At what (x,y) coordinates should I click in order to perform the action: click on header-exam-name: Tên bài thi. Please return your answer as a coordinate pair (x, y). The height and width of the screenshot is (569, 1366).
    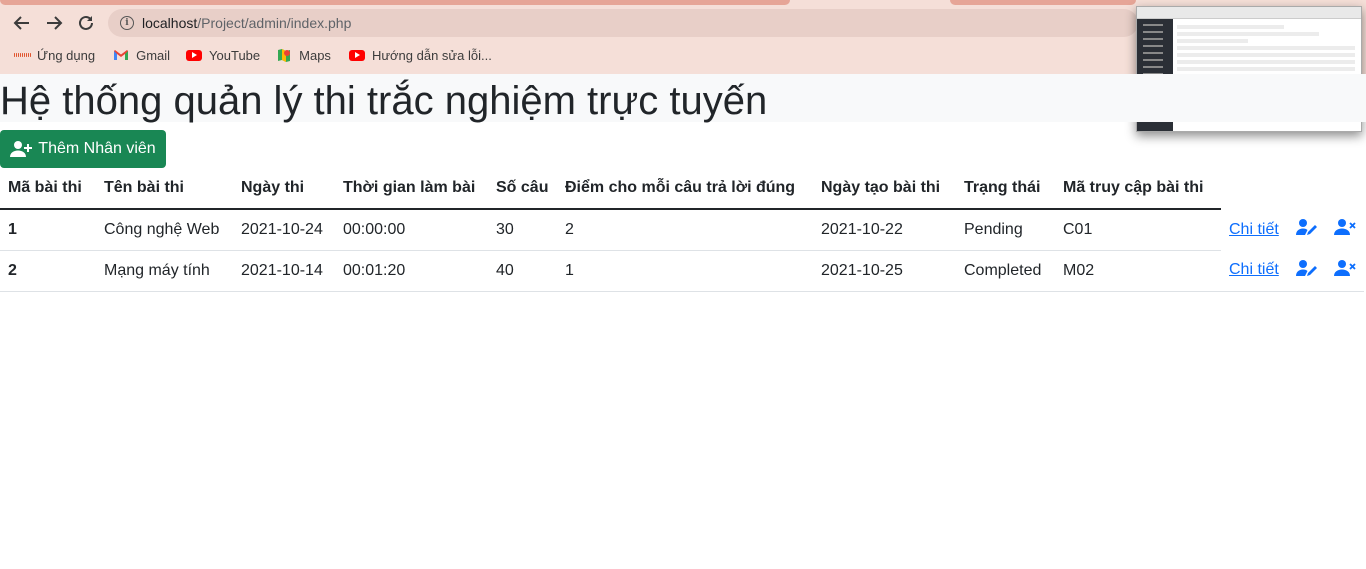
    Looking at the image, I should click on (164, 189).